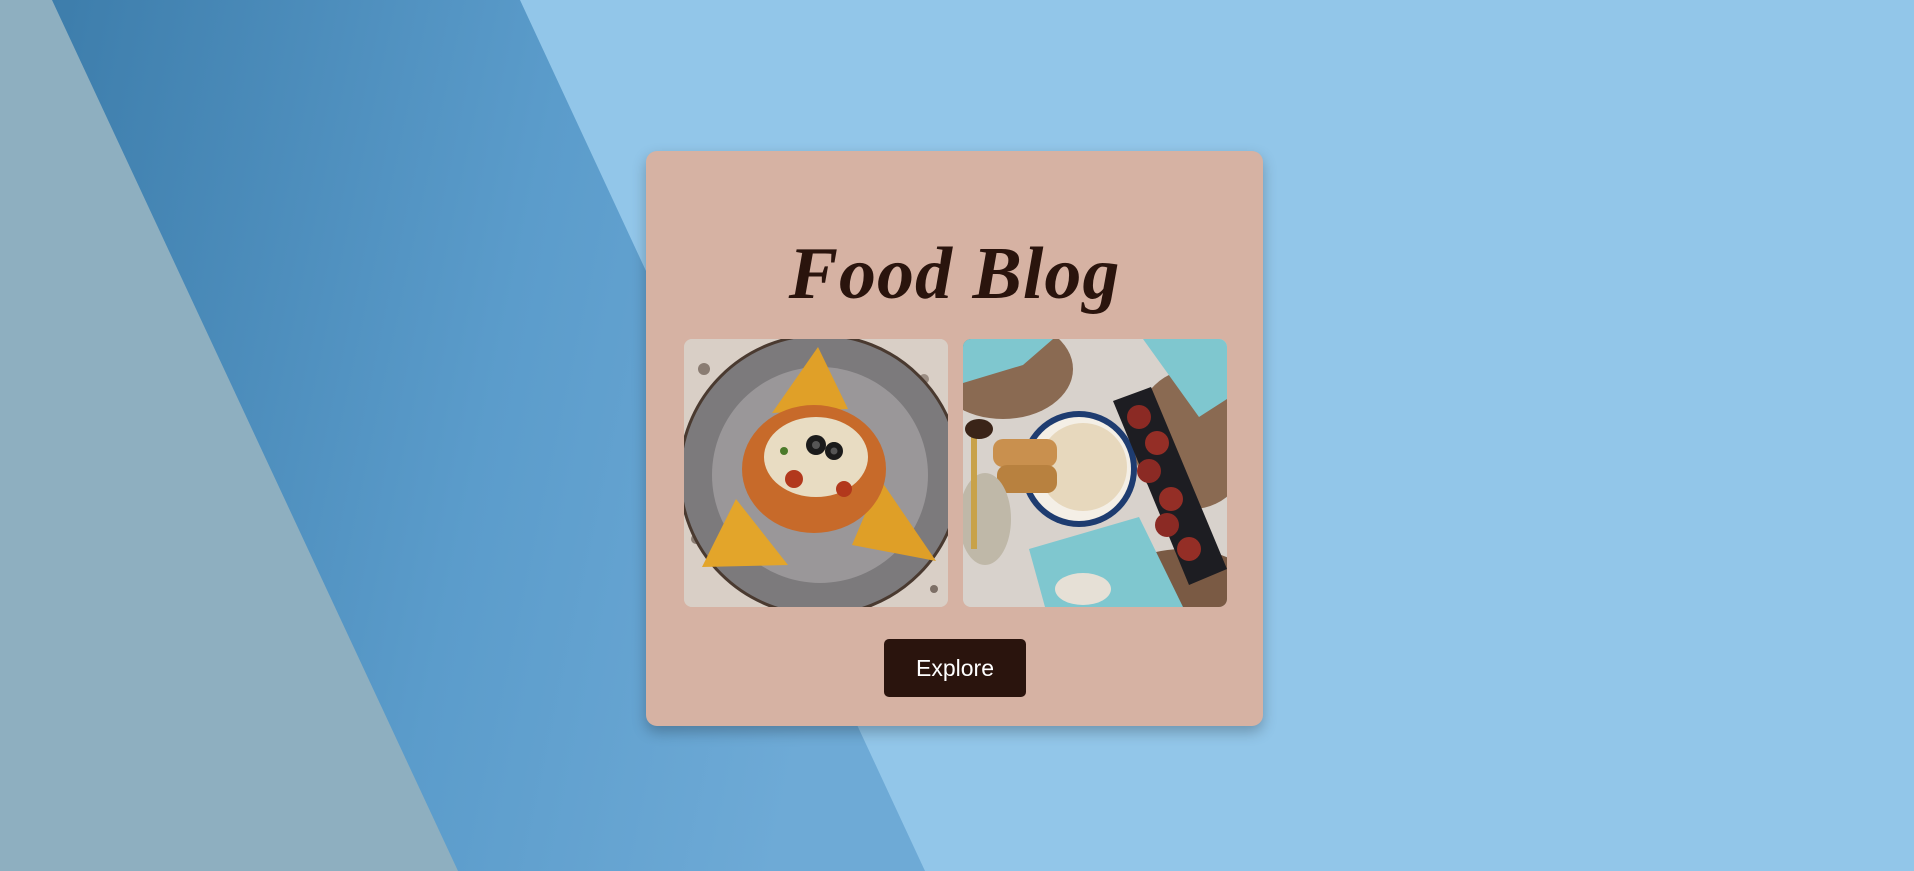 The image size is (1914, 871). What do you see at coordinates (816, 473) in the screenshot?
I see `nachos-plate-photo` at bounding box center [816, 473].